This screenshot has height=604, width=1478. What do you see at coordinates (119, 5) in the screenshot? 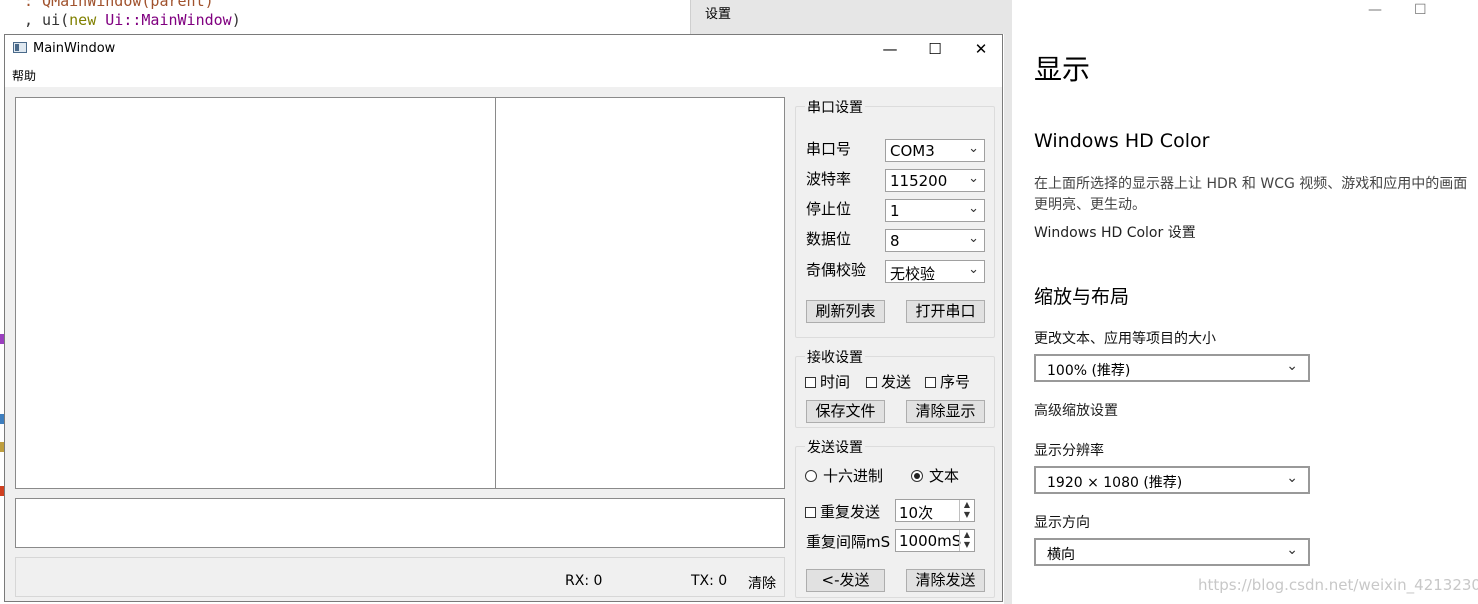
I see `code-line-1: : QMainWindow(parent)` at bounding box center [119, 5].